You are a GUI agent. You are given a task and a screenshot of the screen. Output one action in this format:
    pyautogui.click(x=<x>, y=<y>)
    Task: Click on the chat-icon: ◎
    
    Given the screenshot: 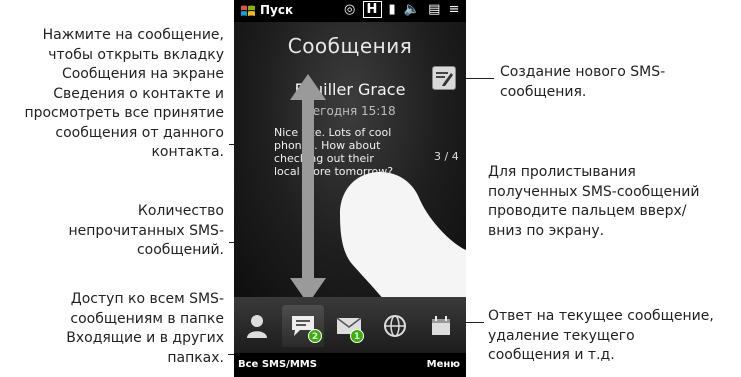 What is the action you would take?
    pyautogui.click(x=350, y=9)
    